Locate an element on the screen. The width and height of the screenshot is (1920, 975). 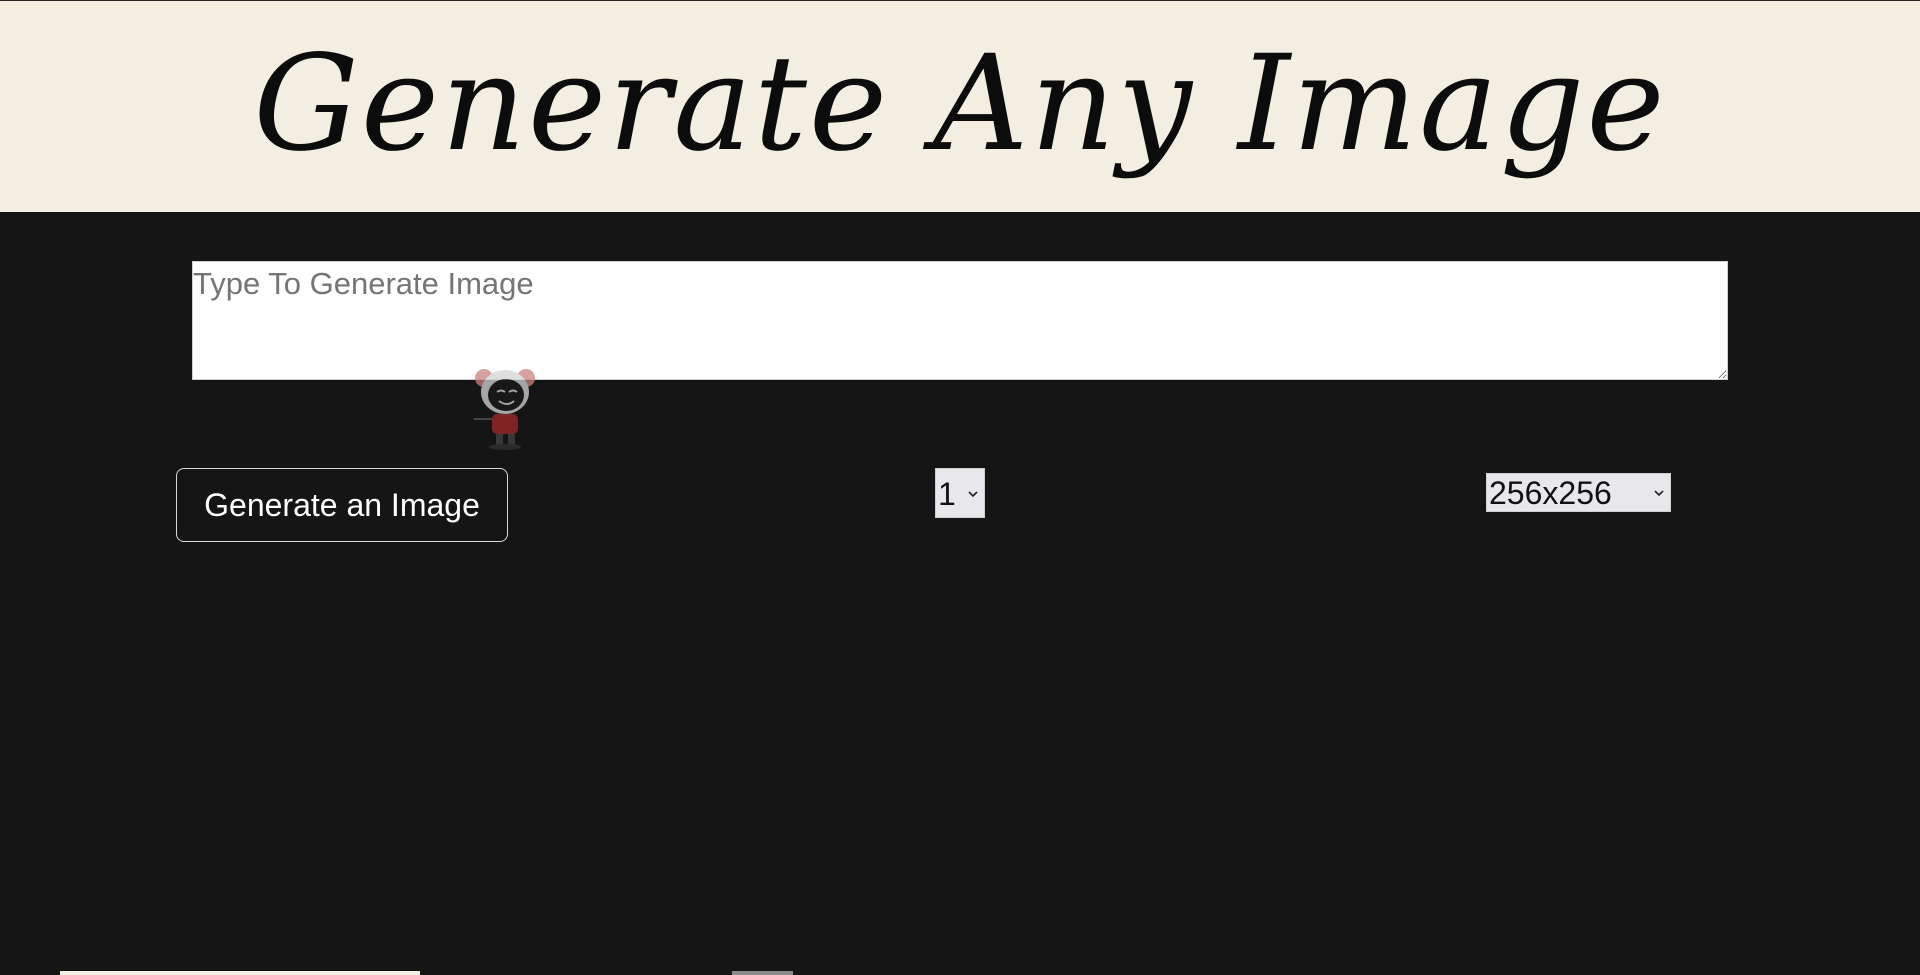
image-count-select: 1 is located at coordinates (960, 493).